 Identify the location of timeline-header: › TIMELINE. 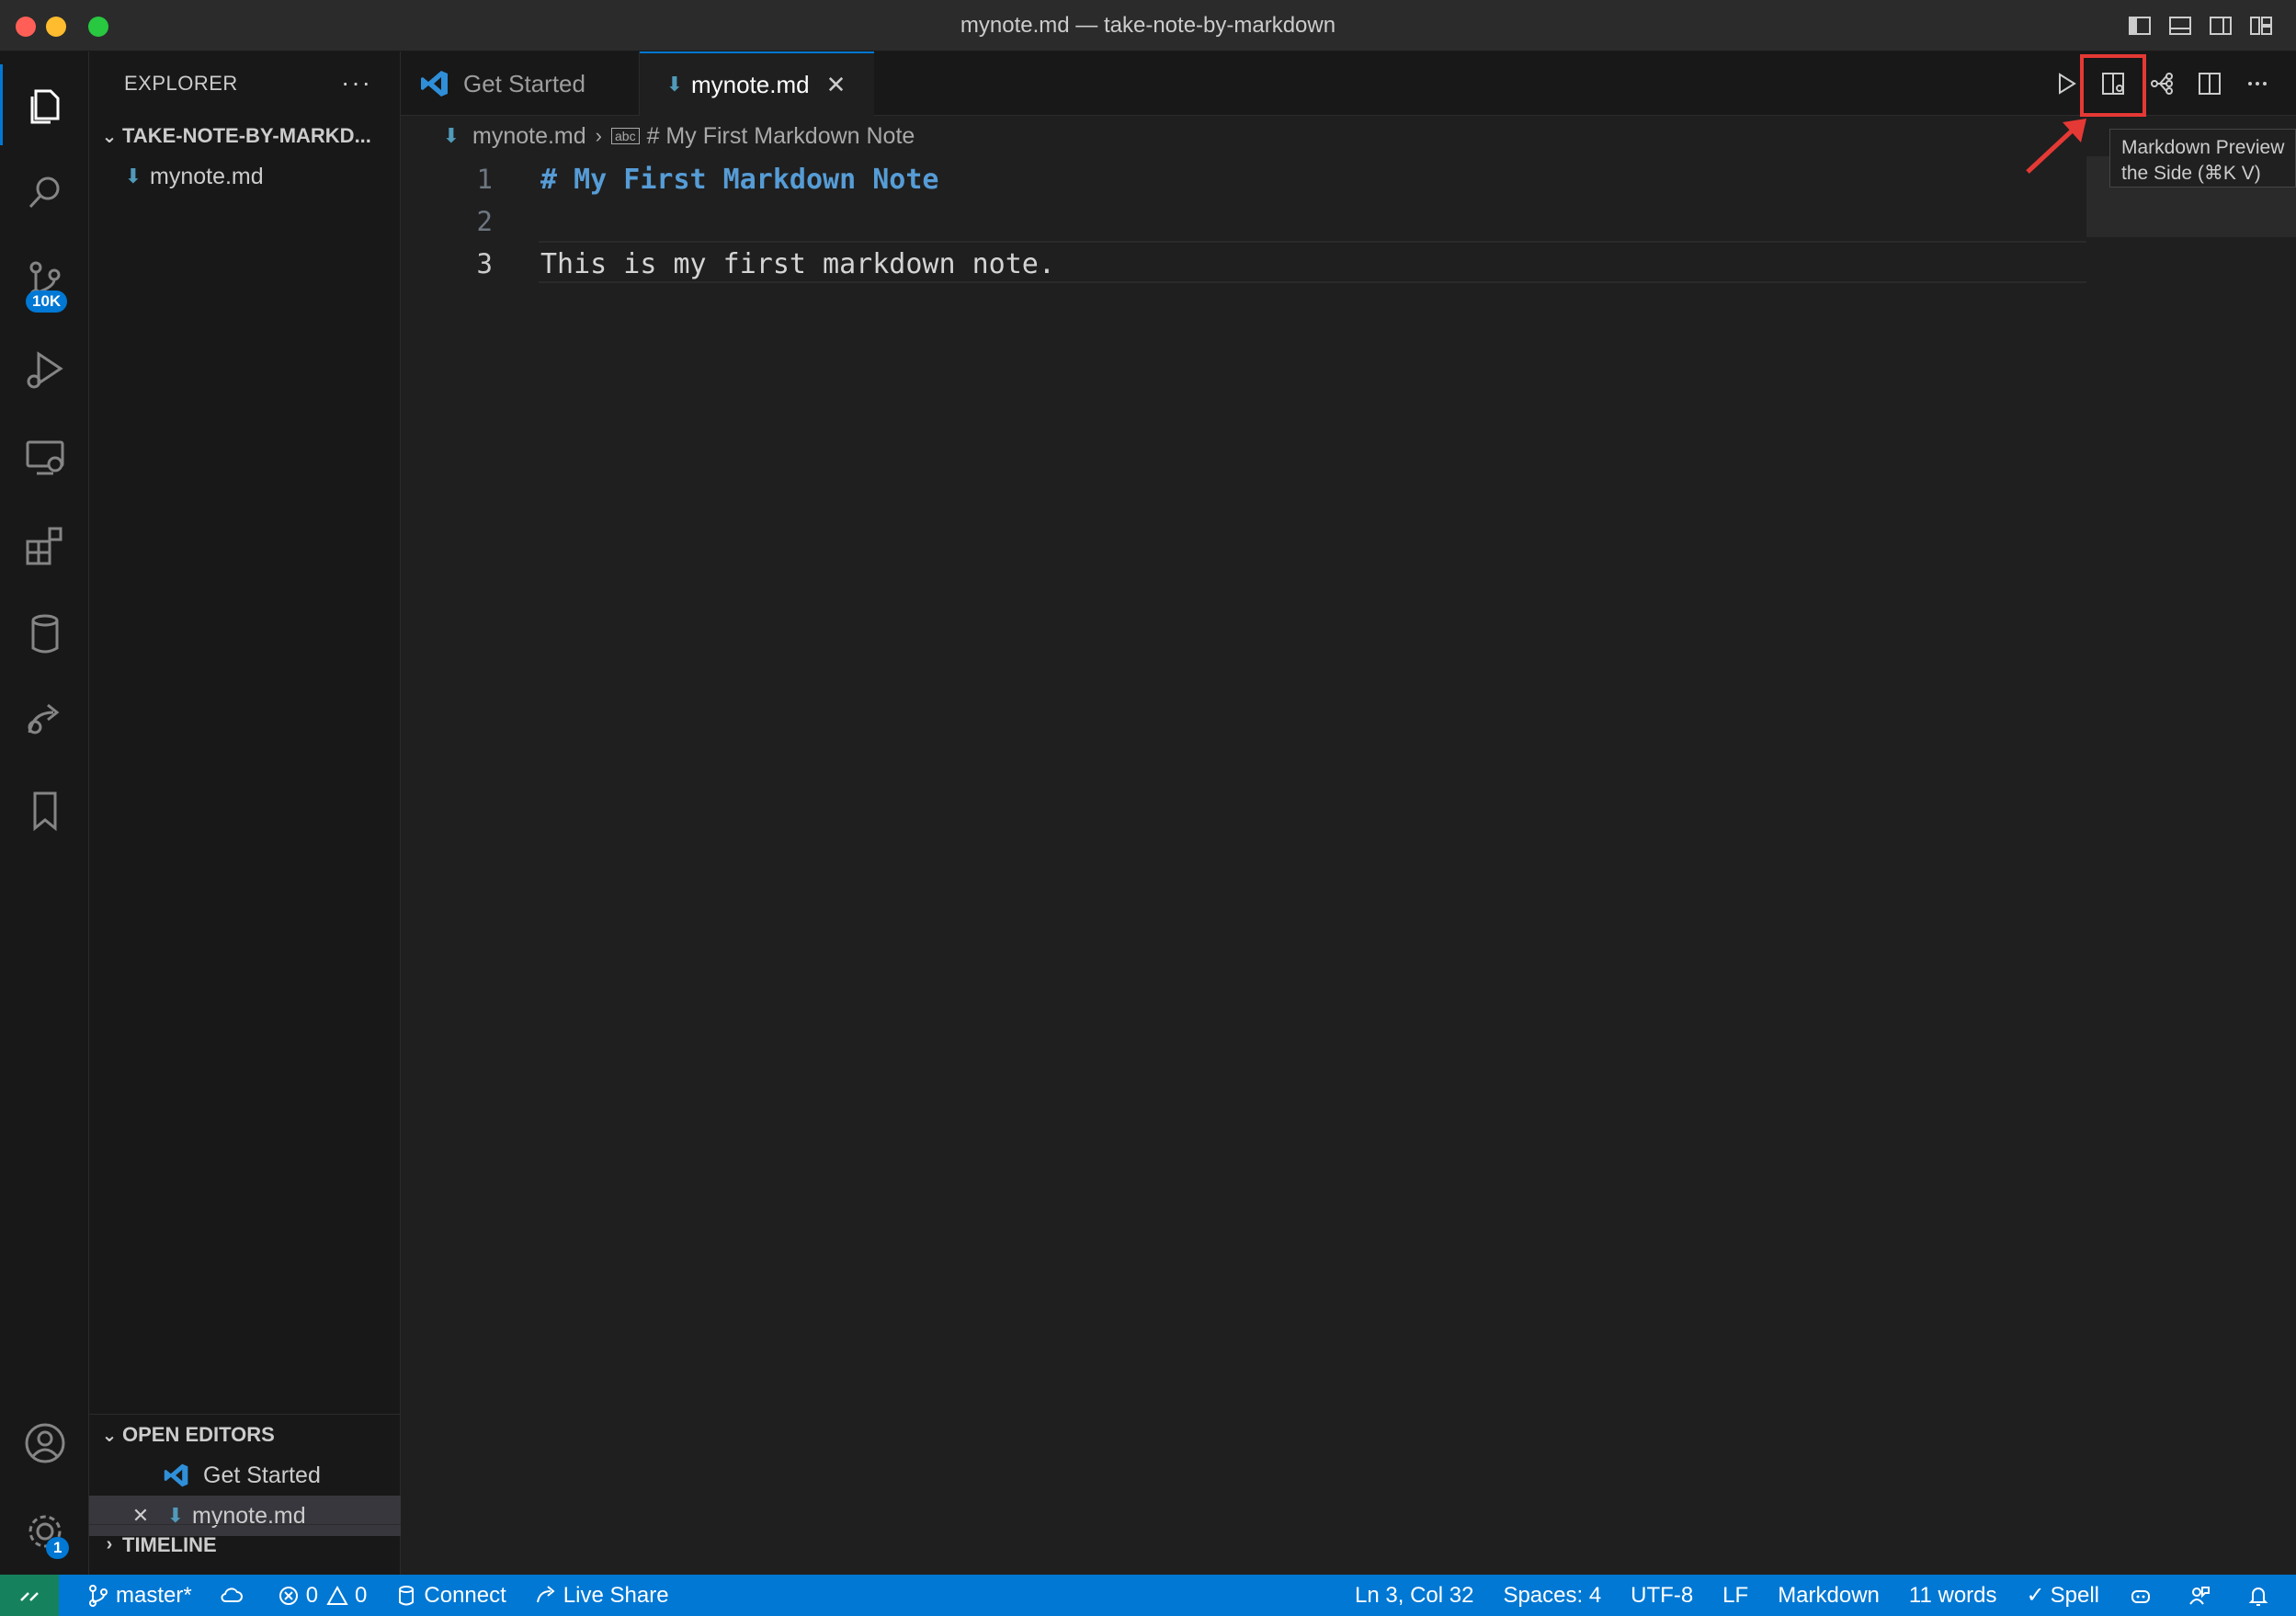
(245, 1544).